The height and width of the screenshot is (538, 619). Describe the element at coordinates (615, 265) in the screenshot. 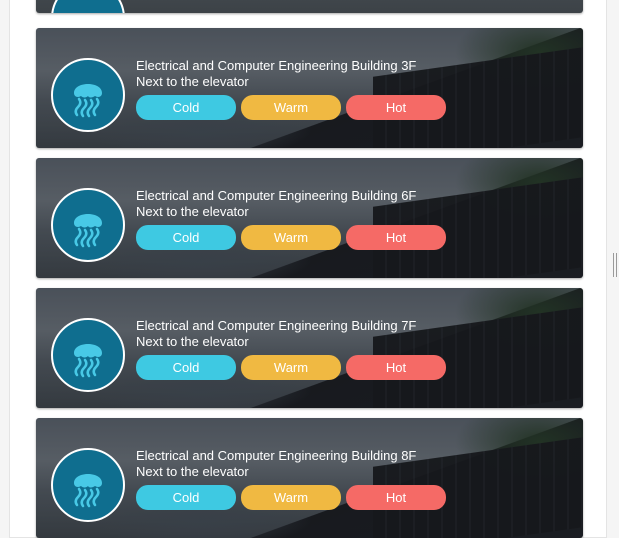

I see `resize-handle` at that location.